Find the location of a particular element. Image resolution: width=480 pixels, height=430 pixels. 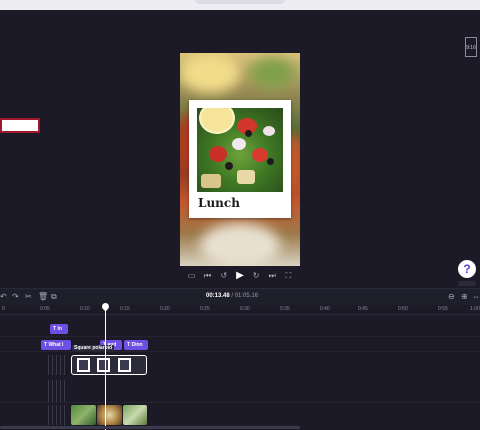

top-bar-tab is located at coordinates (240, 2).